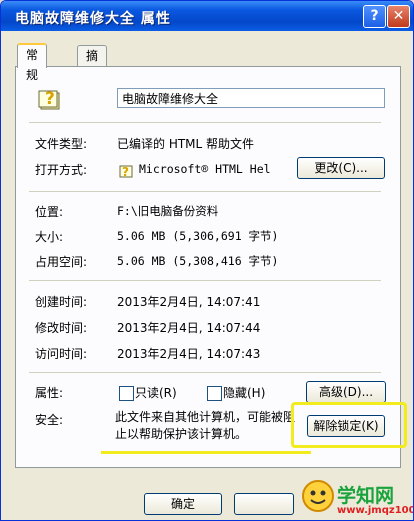 The image size is (414, 521). Describe the element at coordinates (349, 425) in the screenshot. I see `highlight-annotation` at that location.